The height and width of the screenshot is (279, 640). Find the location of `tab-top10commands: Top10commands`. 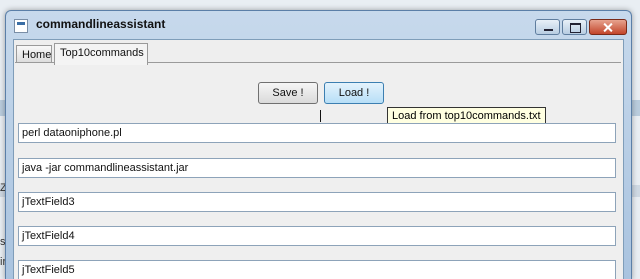

tab-top10commands: Top10commands is located at coordinates (101, 54).